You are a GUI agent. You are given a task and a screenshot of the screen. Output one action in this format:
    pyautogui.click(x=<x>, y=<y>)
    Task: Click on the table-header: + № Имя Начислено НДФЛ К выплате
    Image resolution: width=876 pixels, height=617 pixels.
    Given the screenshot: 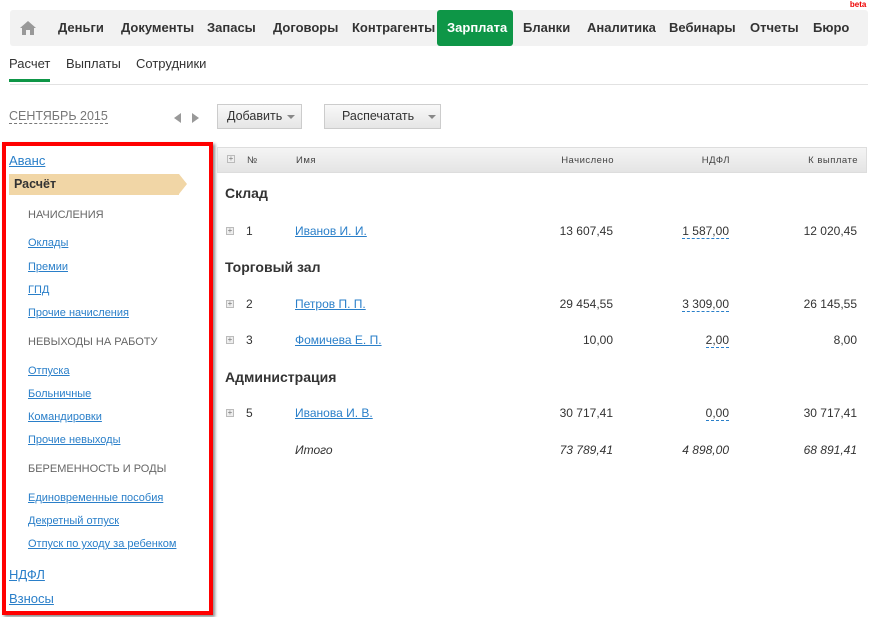 What is the action you would take?
    pyautogui.click(x=542, y=160)
    